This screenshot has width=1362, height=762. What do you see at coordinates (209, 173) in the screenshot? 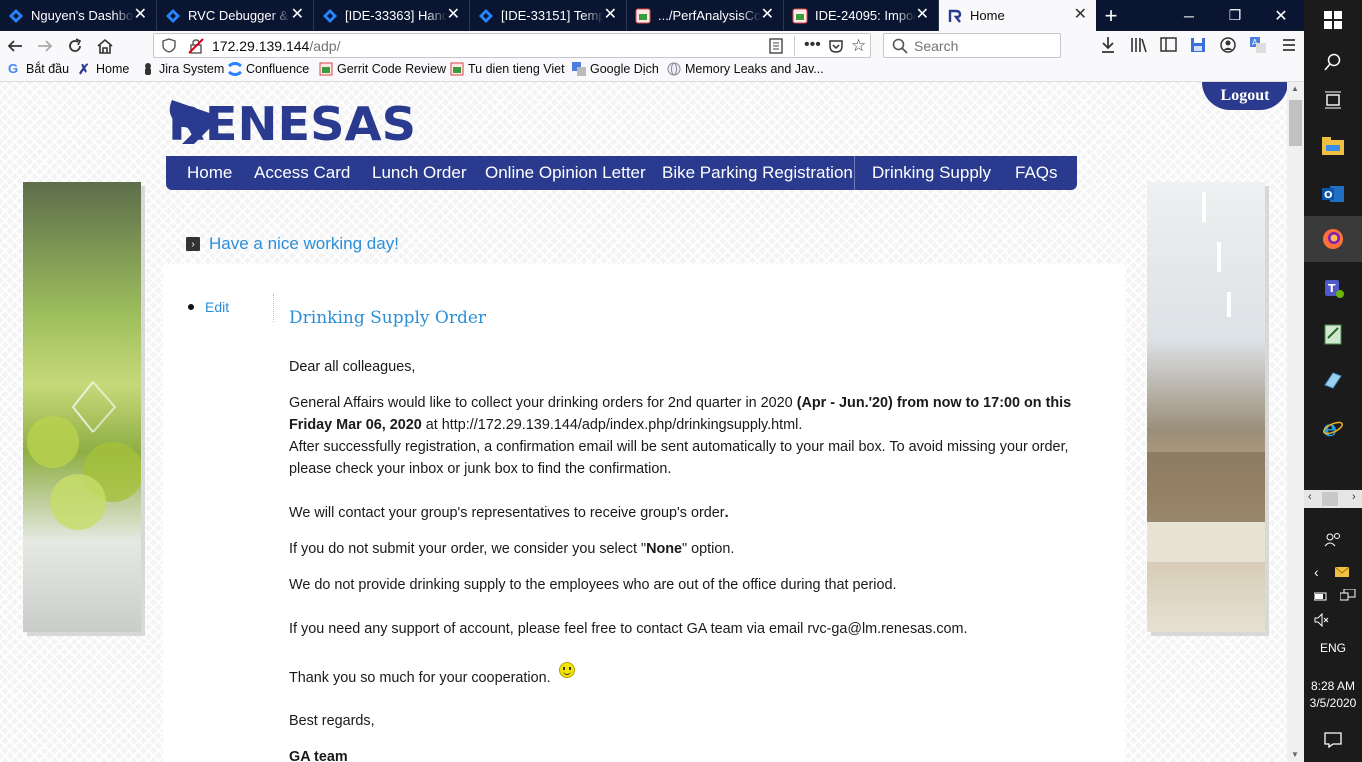
I see `menu-home: Home` at bounding box center [209, 173].